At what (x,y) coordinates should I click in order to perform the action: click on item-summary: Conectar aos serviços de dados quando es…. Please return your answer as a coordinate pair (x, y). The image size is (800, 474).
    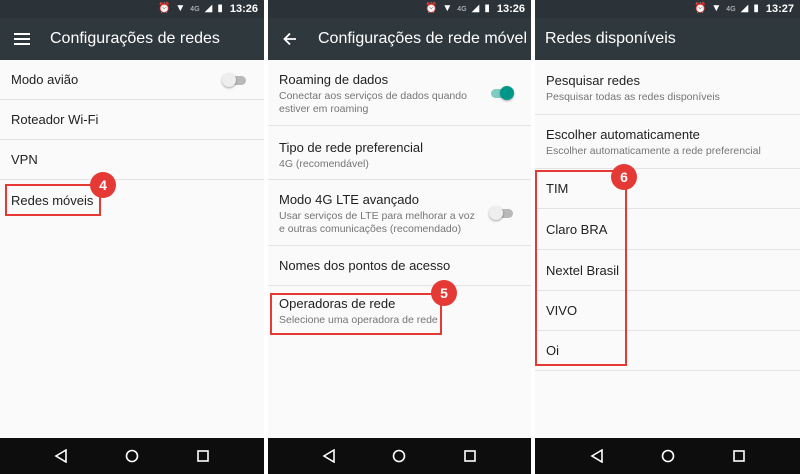
    Looking at the image, I should click on (373, 102).